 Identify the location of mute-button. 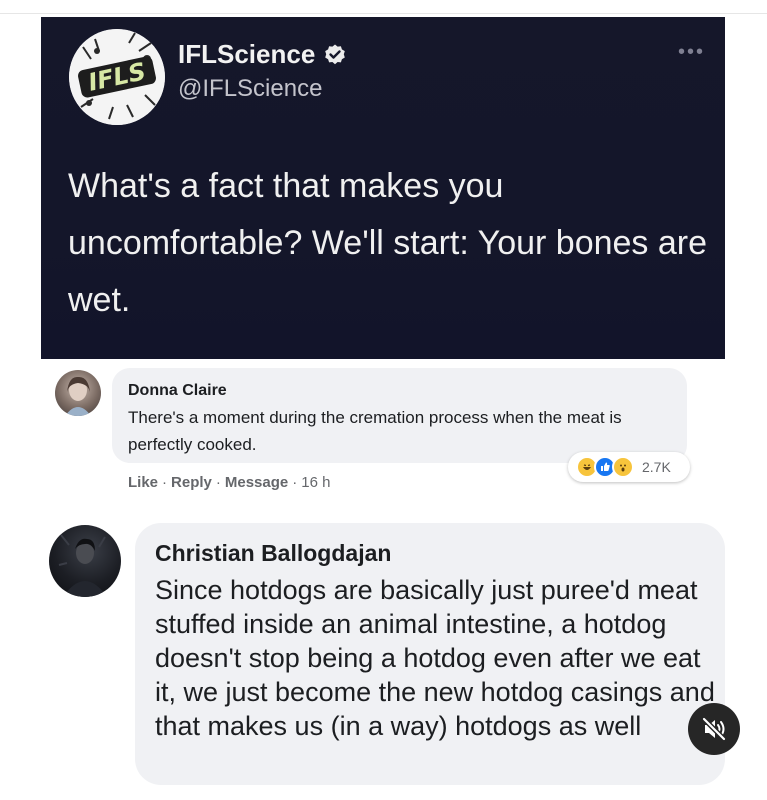
(714, 729).